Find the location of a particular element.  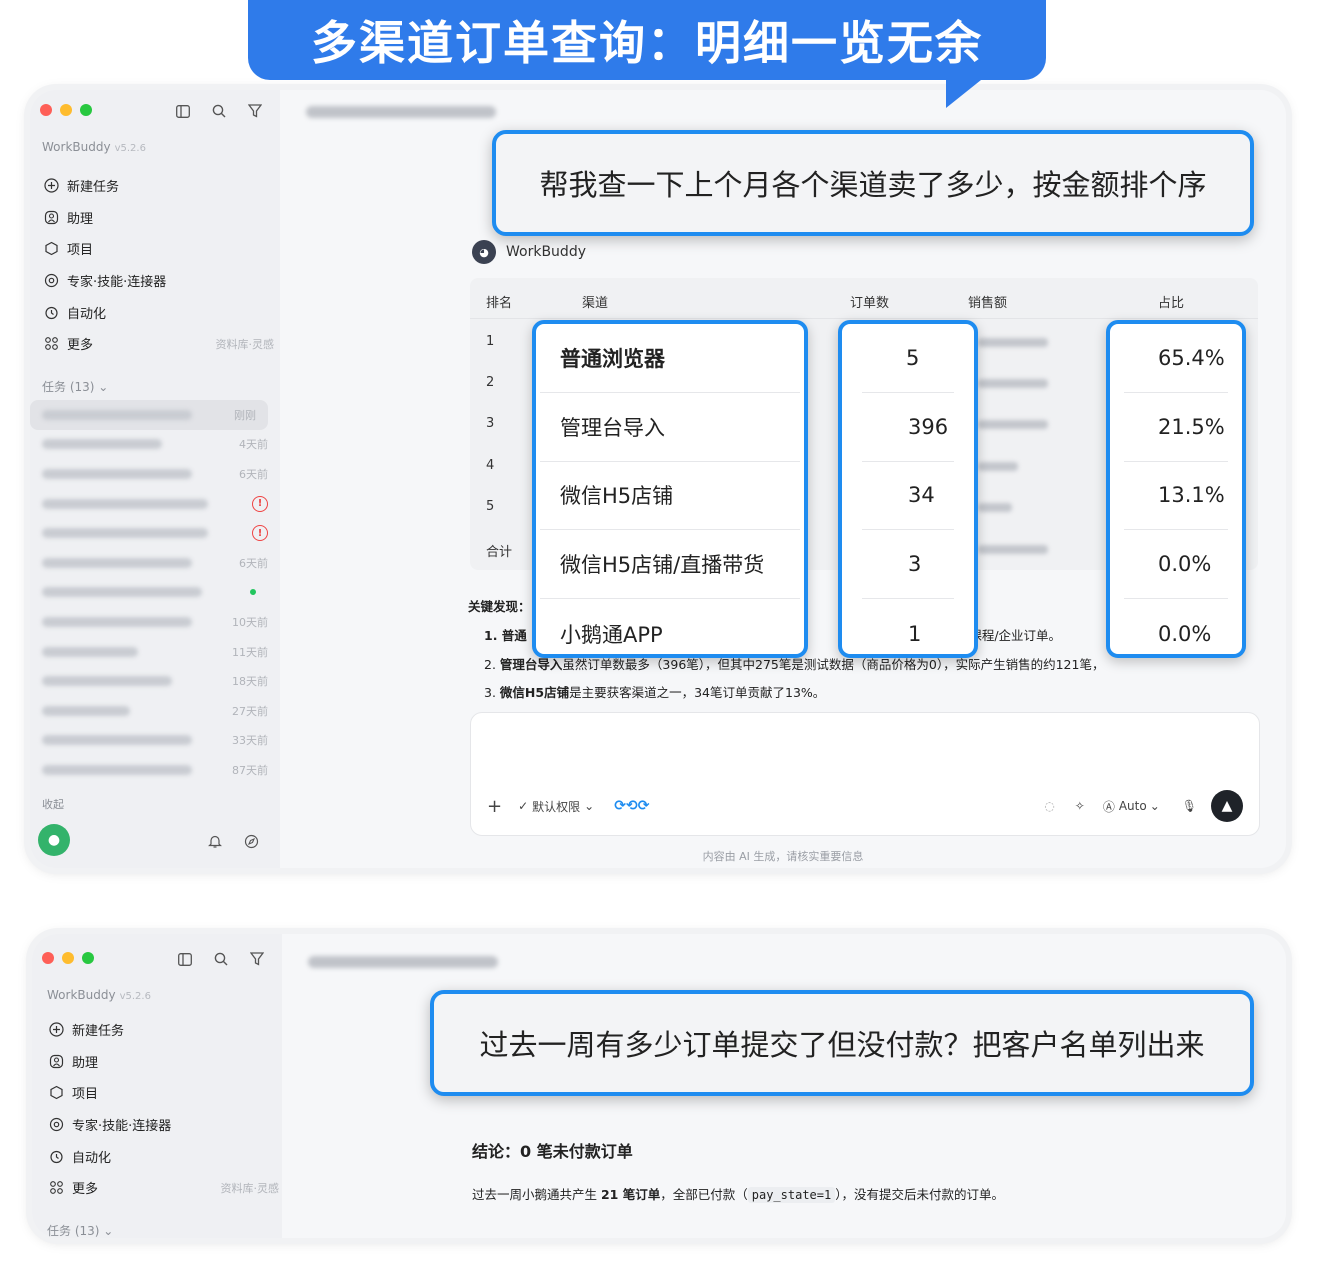

channel-cell: 小鹅通APP is located at coordinates (611, 634).